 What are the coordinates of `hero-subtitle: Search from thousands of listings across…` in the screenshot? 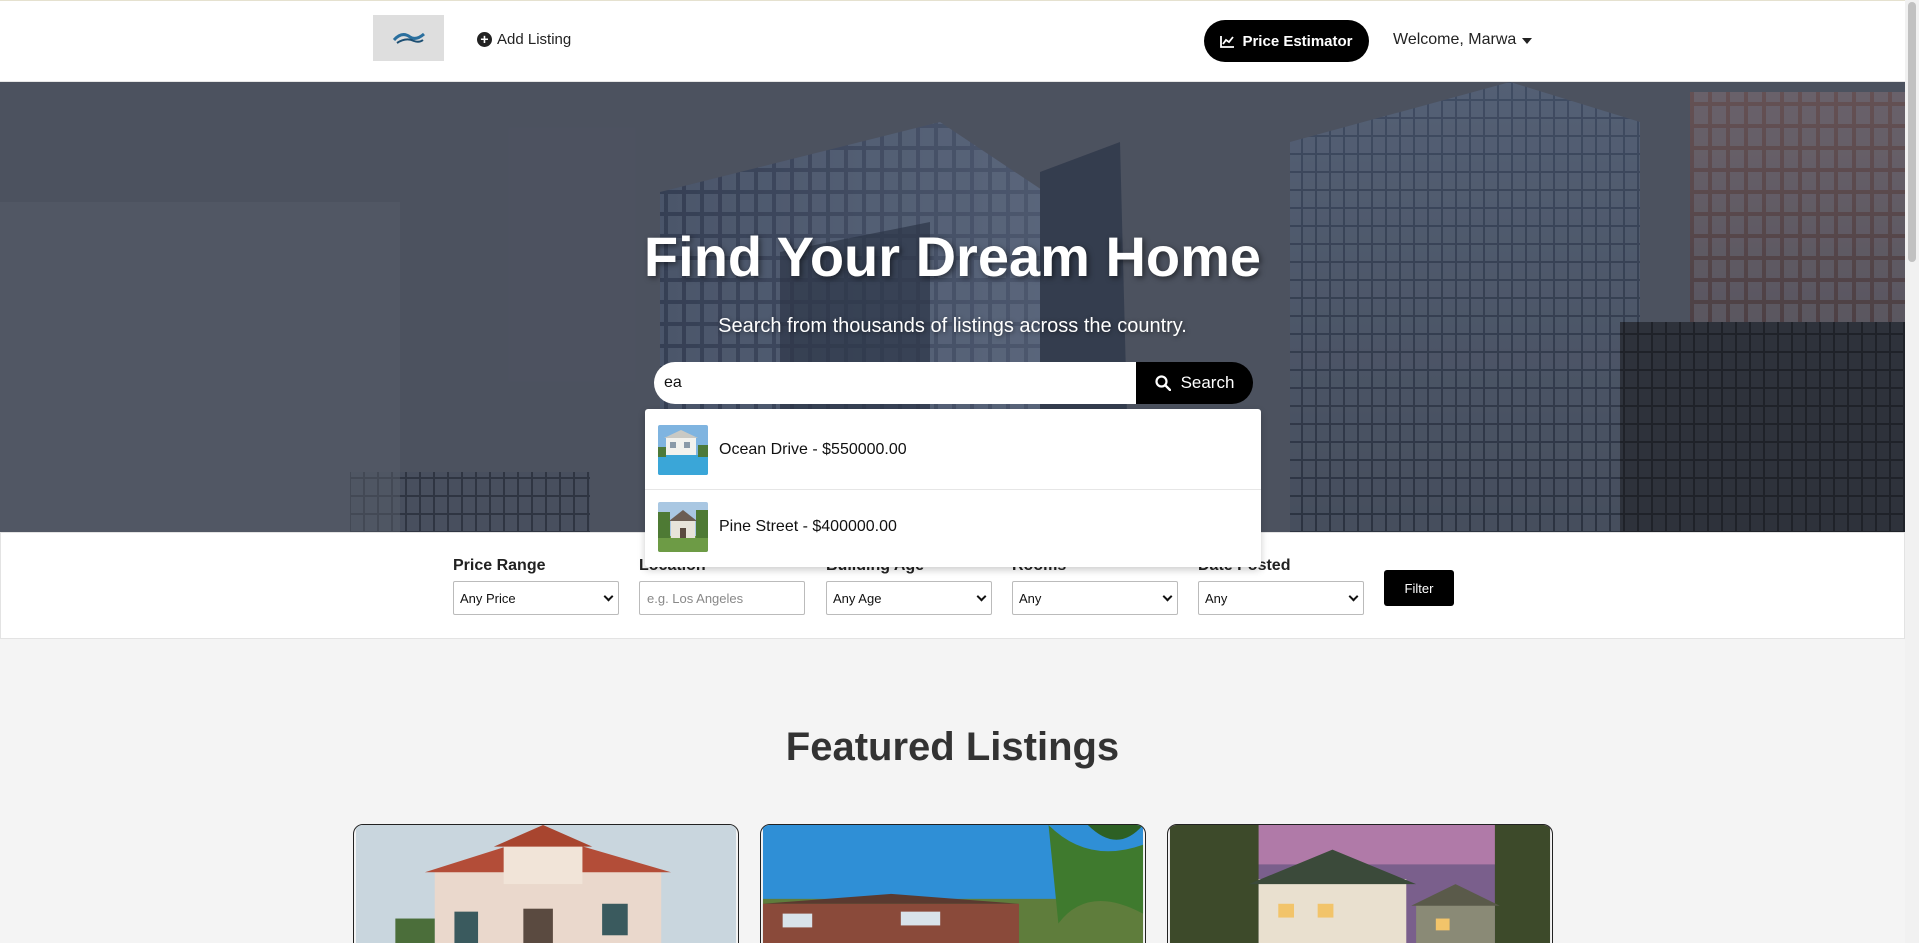 It's located at (952, 326).